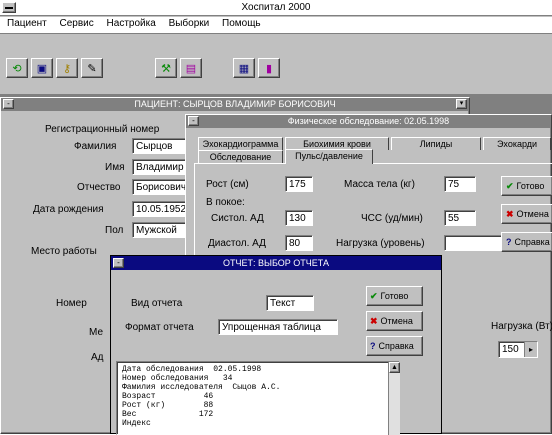 The height and width of the screenshot is (435, 552). Describe the element at coordinates (244, 68) in the screenshot. I see `calculator-icon: ▦` at that location.